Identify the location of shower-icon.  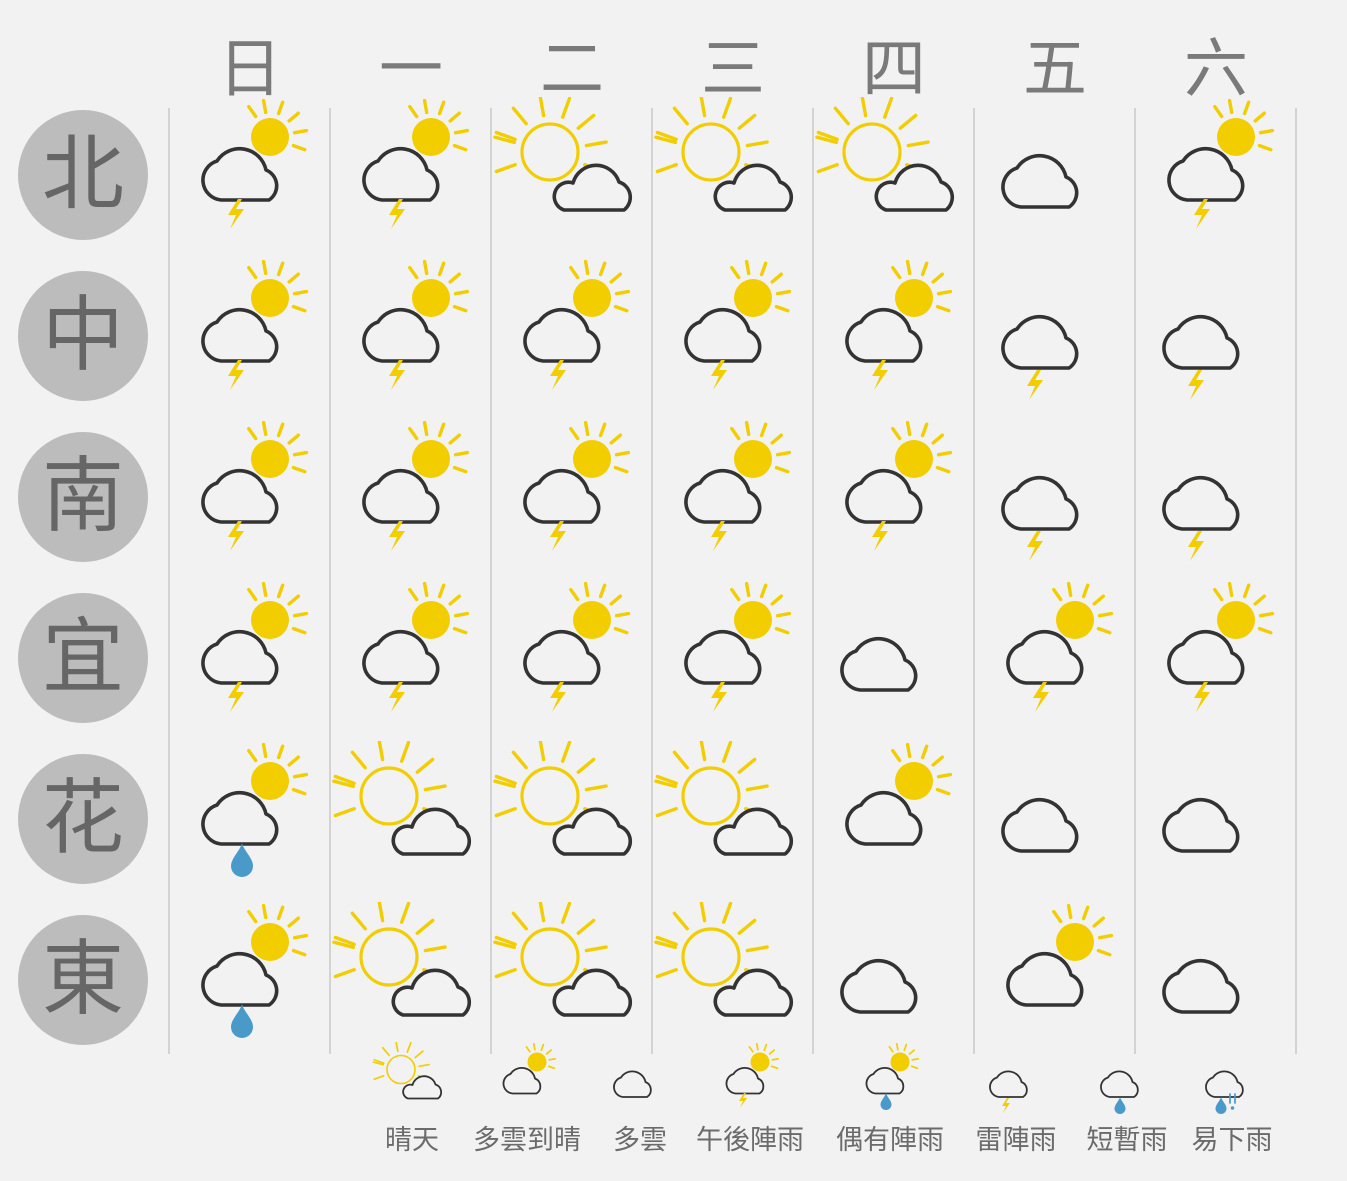
(1127, 1082).